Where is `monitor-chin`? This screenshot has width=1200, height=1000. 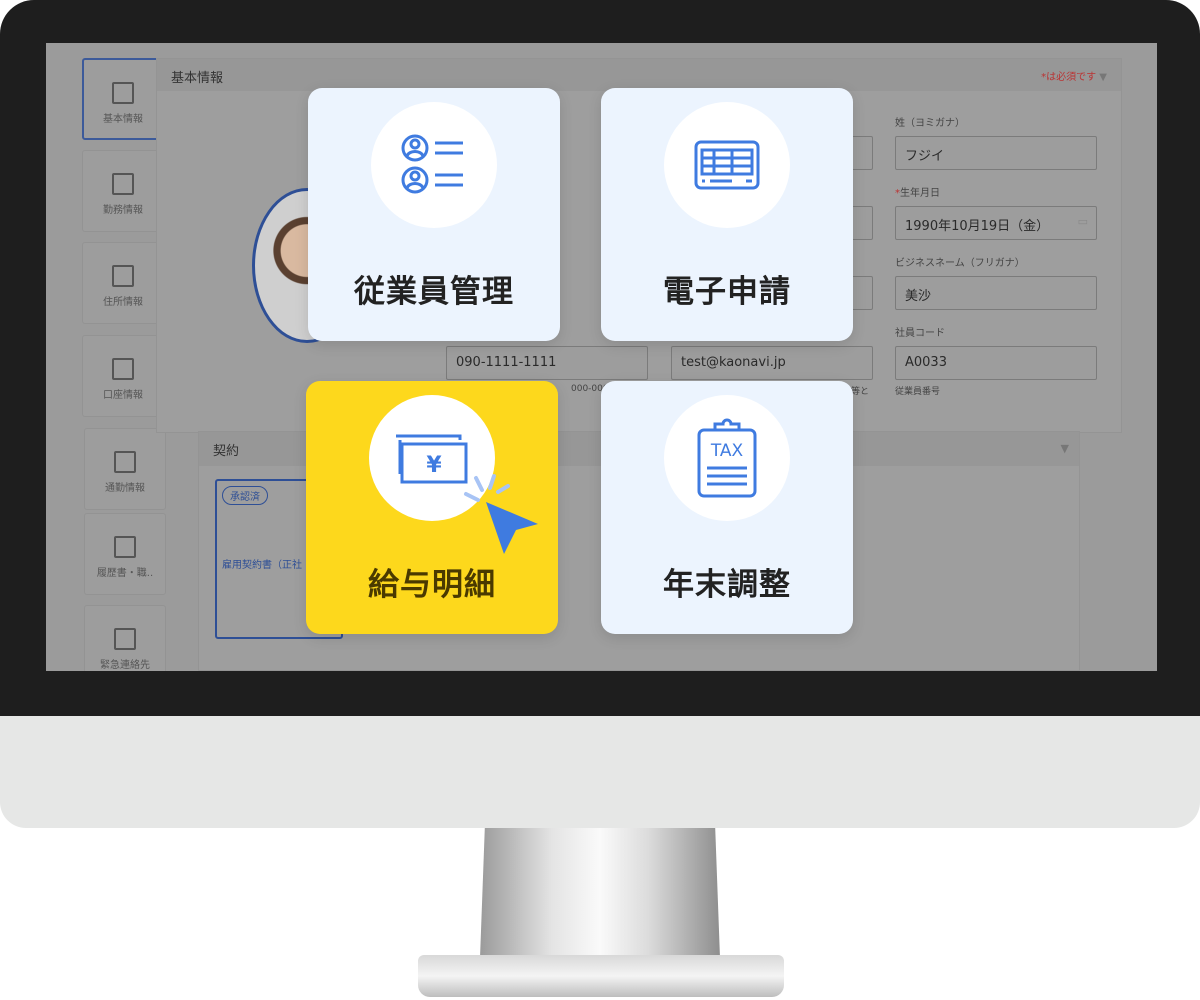
monitor-chin is located at coordinates (600, 772).